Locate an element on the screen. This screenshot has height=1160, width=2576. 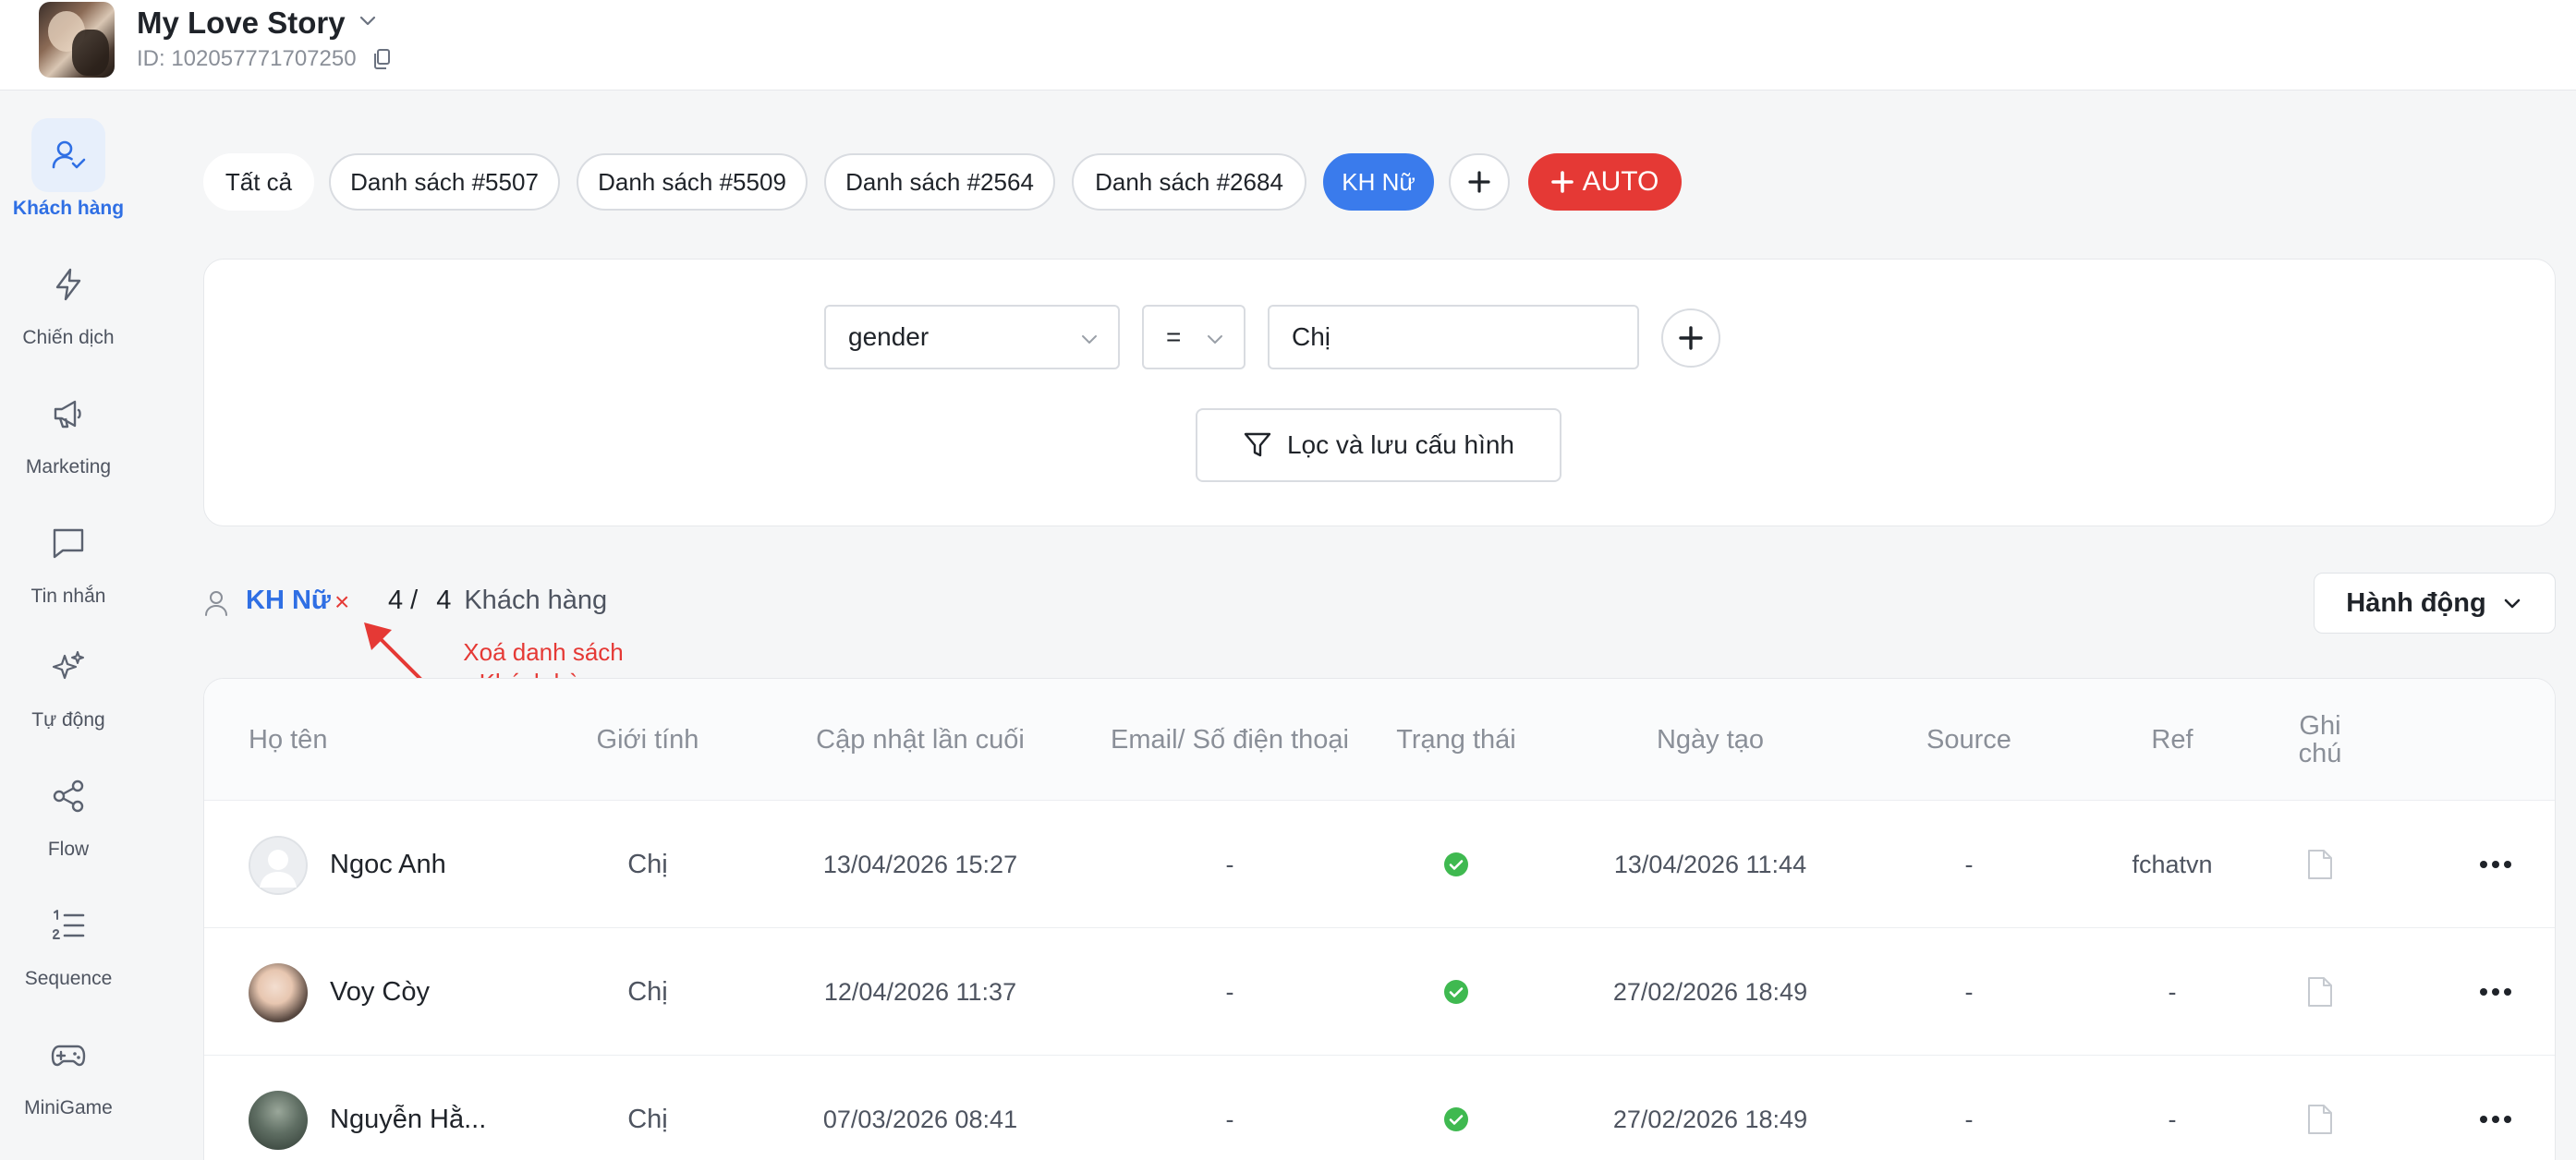
add-condition-button is located at coordinates (1690, 338).